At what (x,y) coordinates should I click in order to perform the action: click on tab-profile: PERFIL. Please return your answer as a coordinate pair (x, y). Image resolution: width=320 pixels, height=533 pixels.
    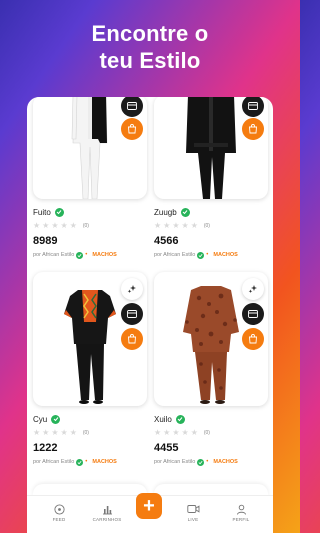
    Looking at the image, I should click on (241, 512).